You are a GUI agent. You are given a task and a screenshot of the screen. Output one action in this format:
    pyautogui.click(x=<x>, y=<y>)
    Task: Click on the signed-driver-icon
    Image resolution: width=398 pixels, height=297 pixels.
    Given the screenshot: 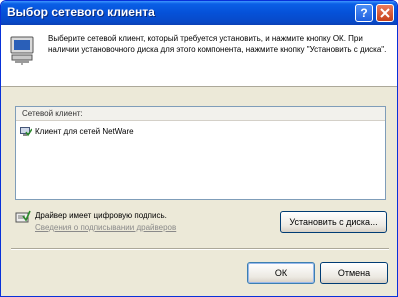 What is the action you would take?
    pyautogui.click(x=23, y=216)
    